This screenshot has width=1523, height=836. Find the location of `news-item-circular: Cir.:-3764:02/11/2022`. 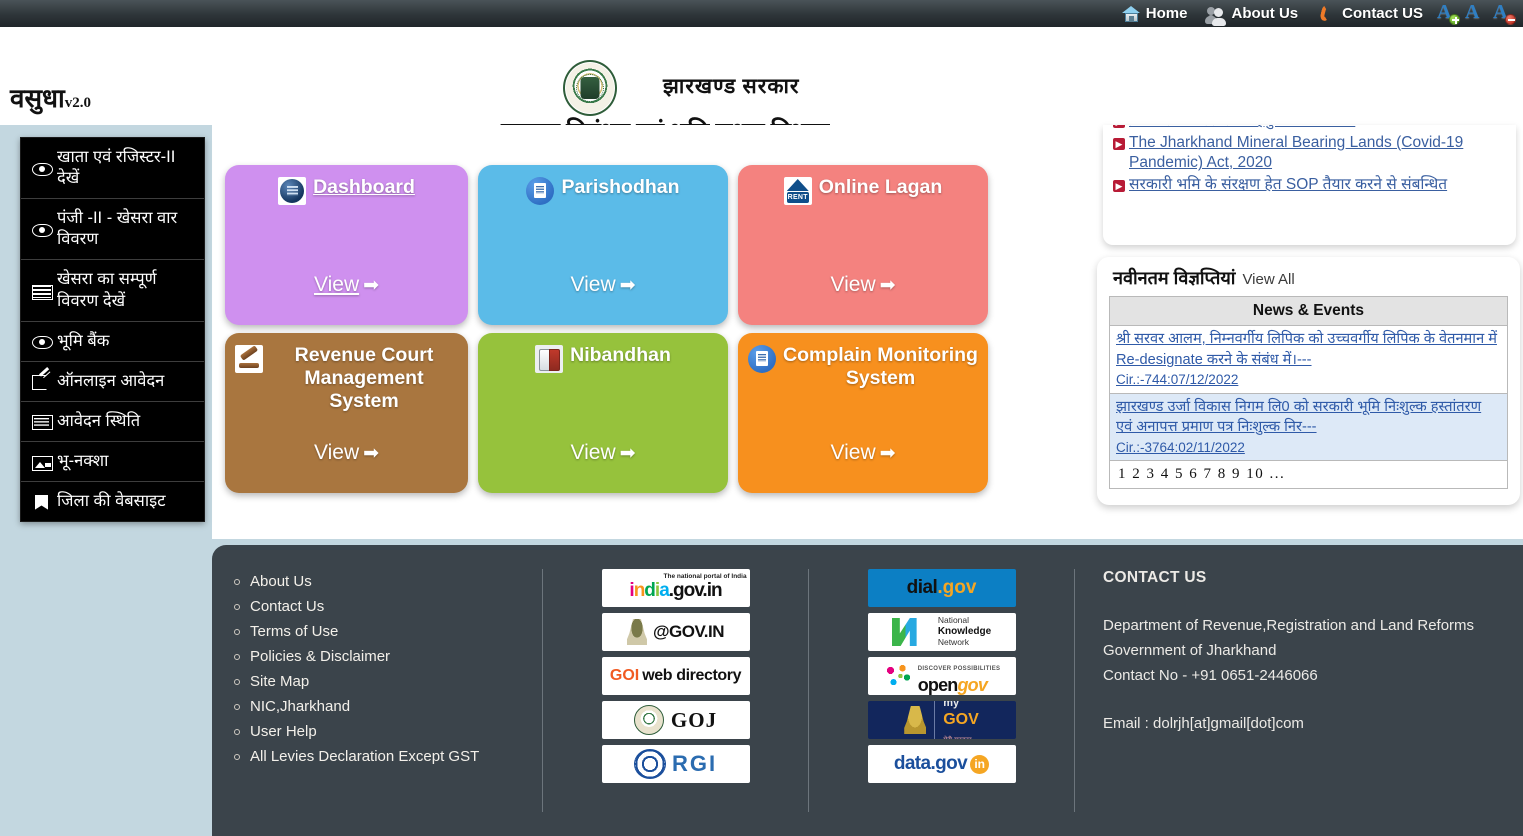

news-item-circular: Cir.:-3764:02/11/2022 is located at coordinates (1180, 447).